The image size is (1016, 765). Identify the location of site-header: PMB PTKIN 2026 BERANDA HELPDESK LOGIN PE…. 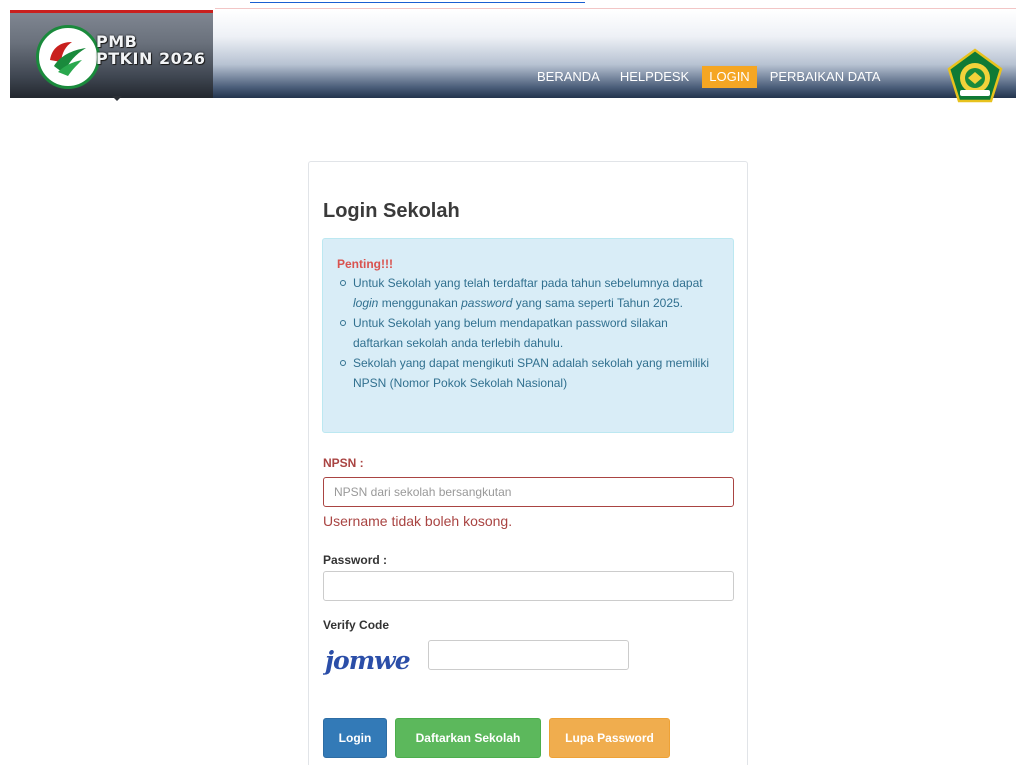
(513, 56).